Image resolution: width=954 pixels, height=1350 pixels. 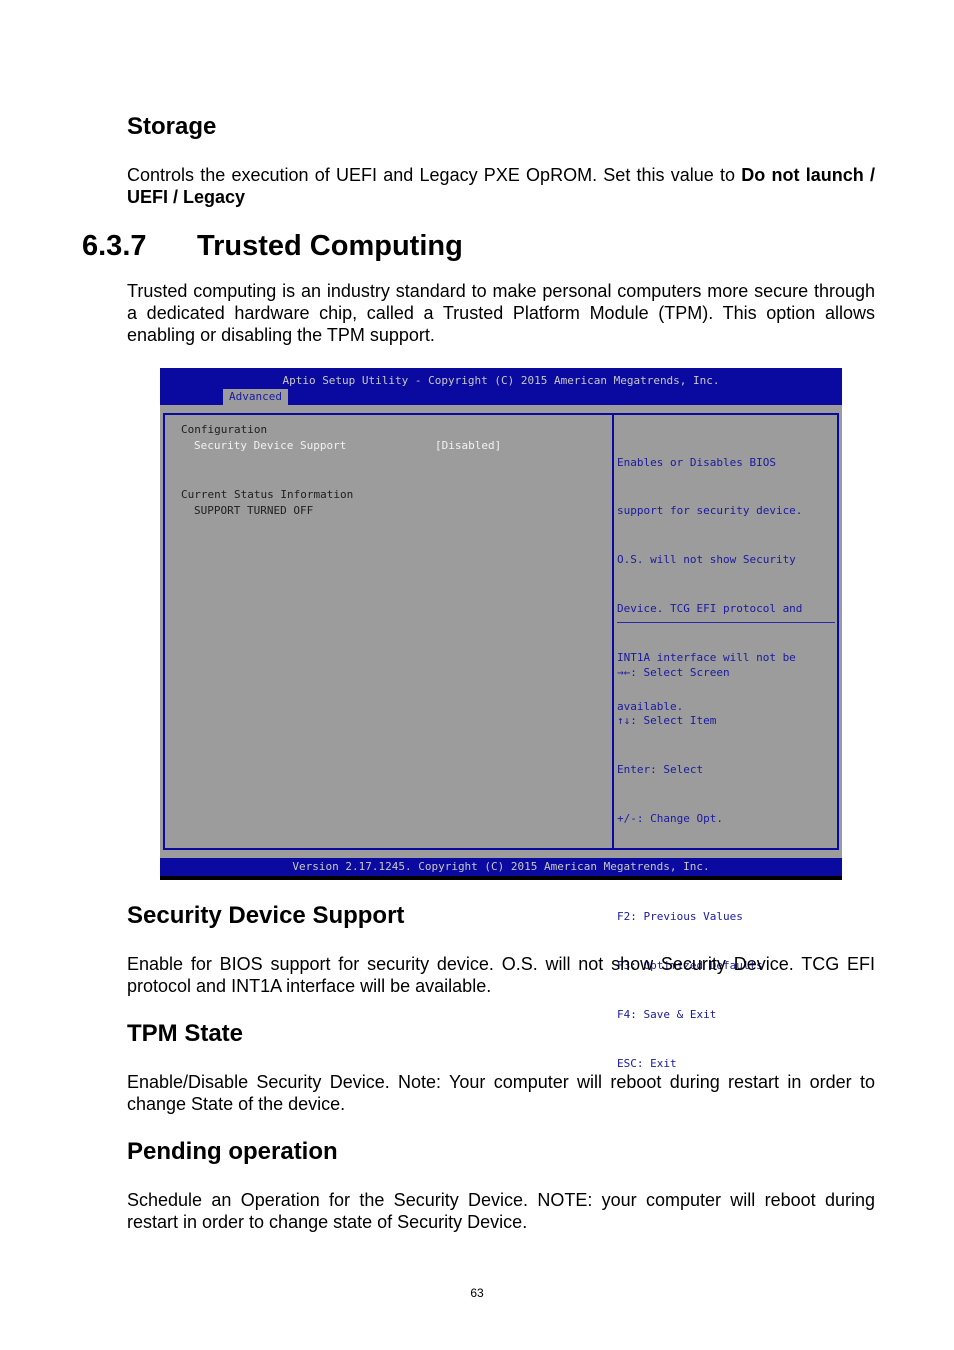 What do you see at coordinates (647, 1063) in the screenshot?
I see `key-esc: ESC: Exit` at bounding box center [647, 1063].